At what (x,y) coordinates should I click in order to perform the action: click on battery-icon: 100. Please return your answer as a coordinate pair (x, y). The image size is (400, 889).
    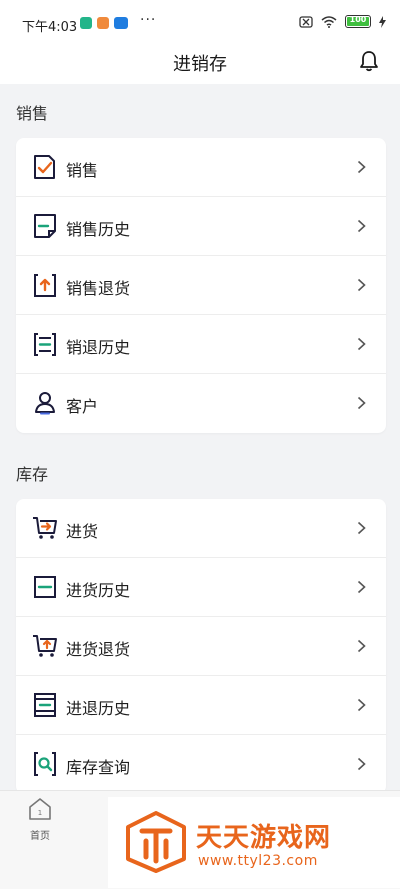
    Looking at the image, I should click on (358, 21).